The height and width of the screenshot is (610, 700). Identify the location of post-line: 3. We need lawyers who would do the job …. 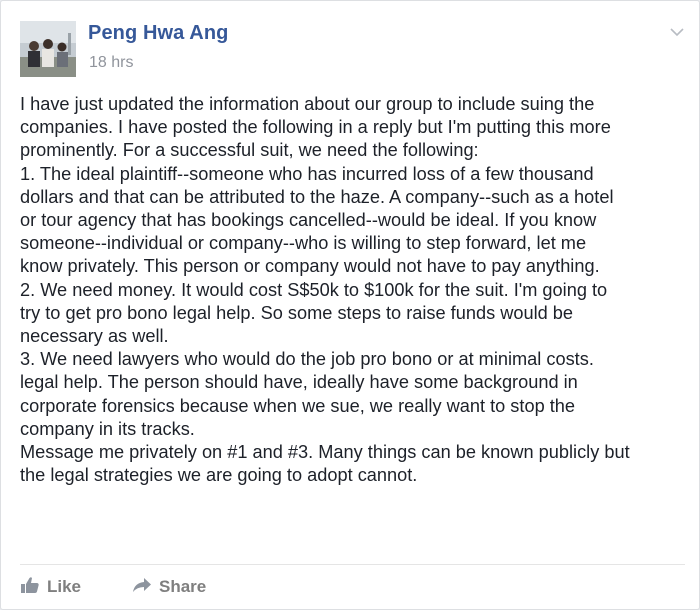
(307, 359).